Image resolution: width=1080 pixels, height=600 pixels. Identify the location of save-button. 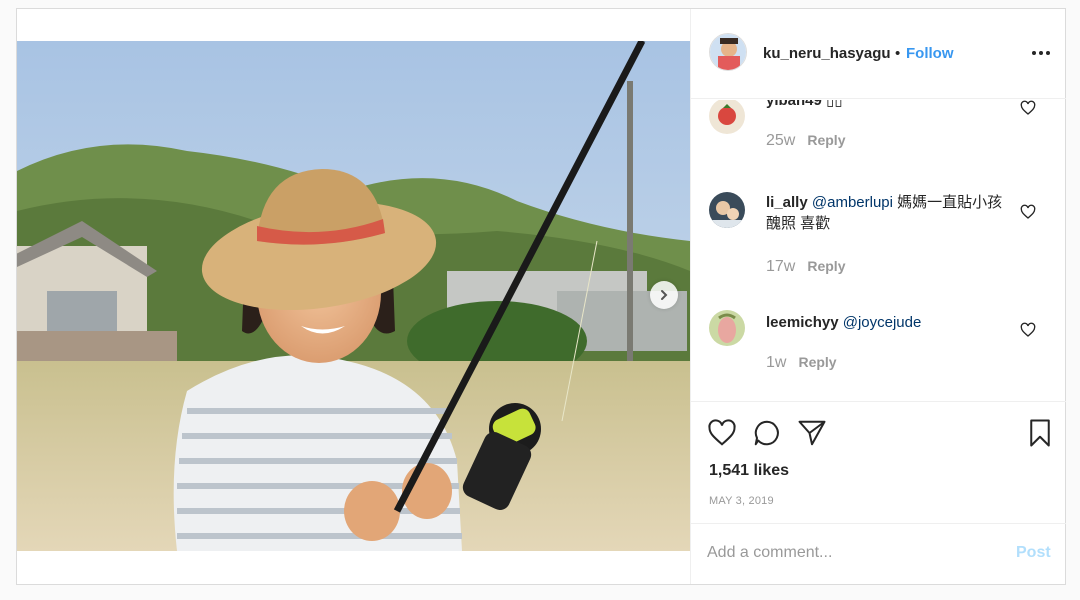
(1040, 433).